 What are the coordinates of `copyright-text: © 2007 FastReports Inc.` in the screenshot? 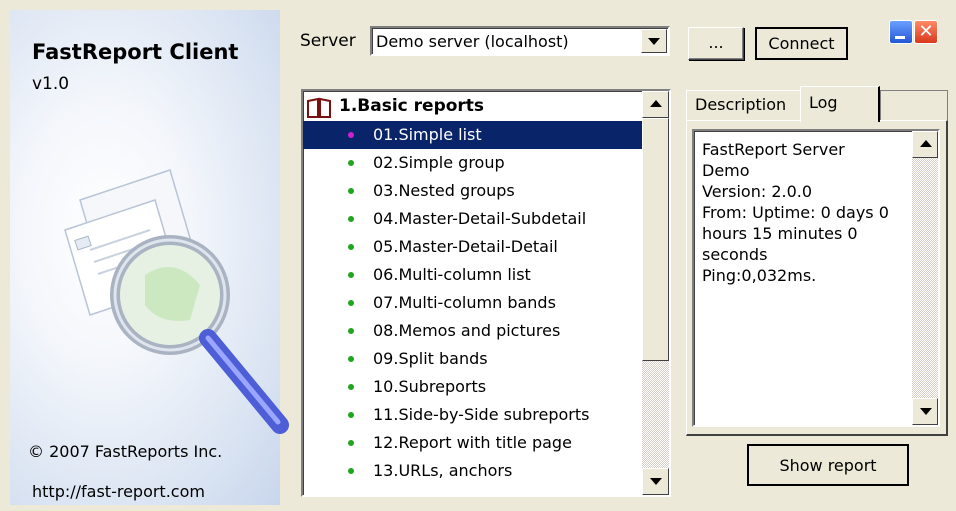 It's located at (125, 451).